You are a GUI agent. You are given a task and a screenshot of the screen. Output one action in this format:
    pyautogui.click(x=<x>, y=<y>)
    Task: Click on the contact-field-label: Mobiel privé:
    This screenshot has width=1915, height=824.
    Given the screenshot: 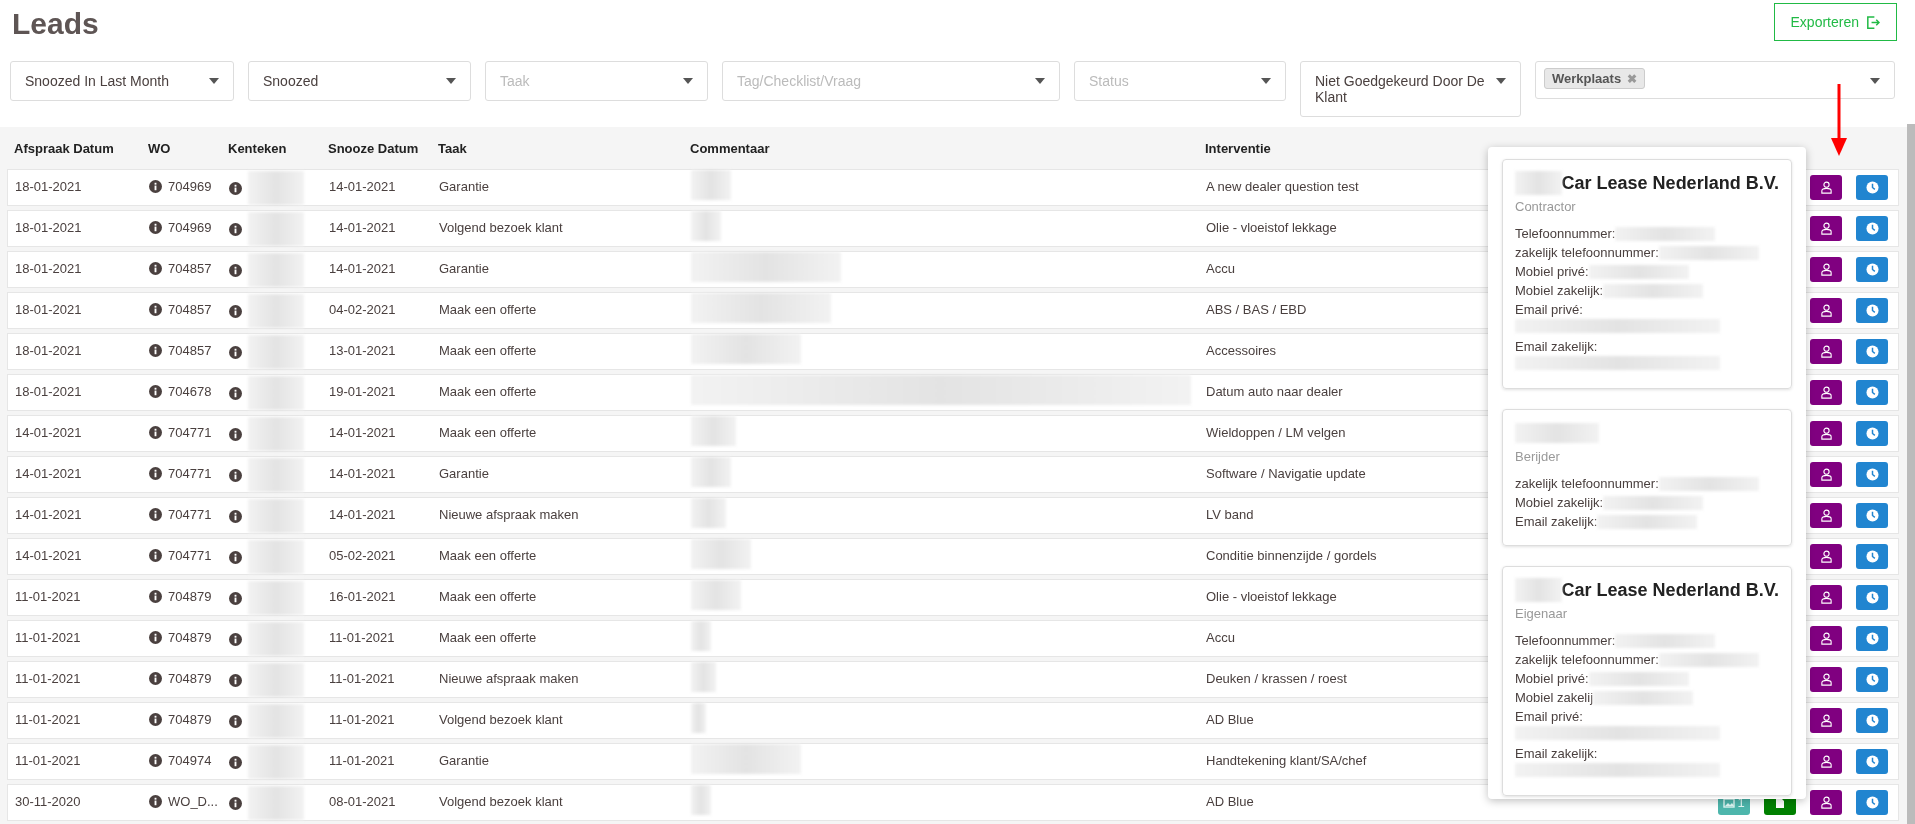 What is the action you would take?
    pyautogui.click(x=1552, y=272)
    